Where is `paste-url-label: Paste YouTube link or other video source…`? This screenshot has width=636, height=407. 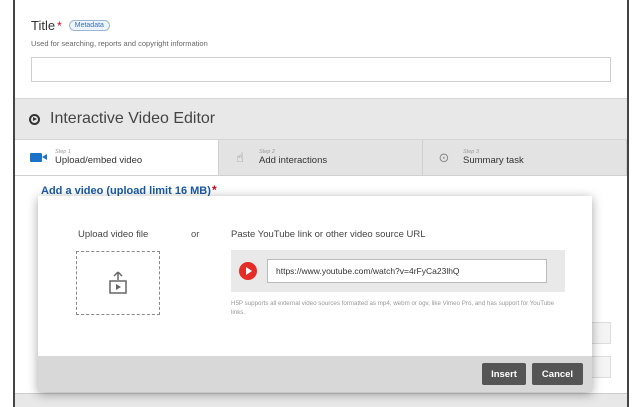 paste-url-label: Paste YouTube link or other video source… is located at coordinates (328, 234).